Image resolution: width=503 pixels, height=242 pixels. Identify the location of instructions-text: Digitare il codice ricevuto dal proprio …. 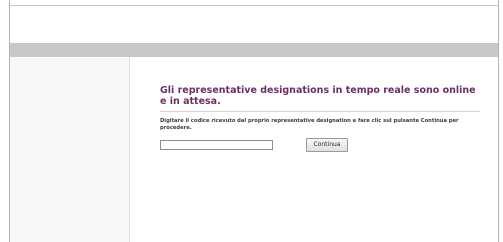
(309, 124).